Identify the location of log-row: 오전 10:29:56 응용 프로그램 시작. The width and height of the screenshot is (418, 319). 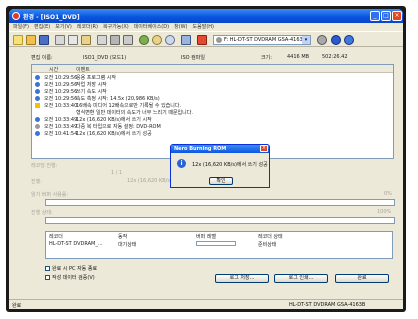
(212, 77).